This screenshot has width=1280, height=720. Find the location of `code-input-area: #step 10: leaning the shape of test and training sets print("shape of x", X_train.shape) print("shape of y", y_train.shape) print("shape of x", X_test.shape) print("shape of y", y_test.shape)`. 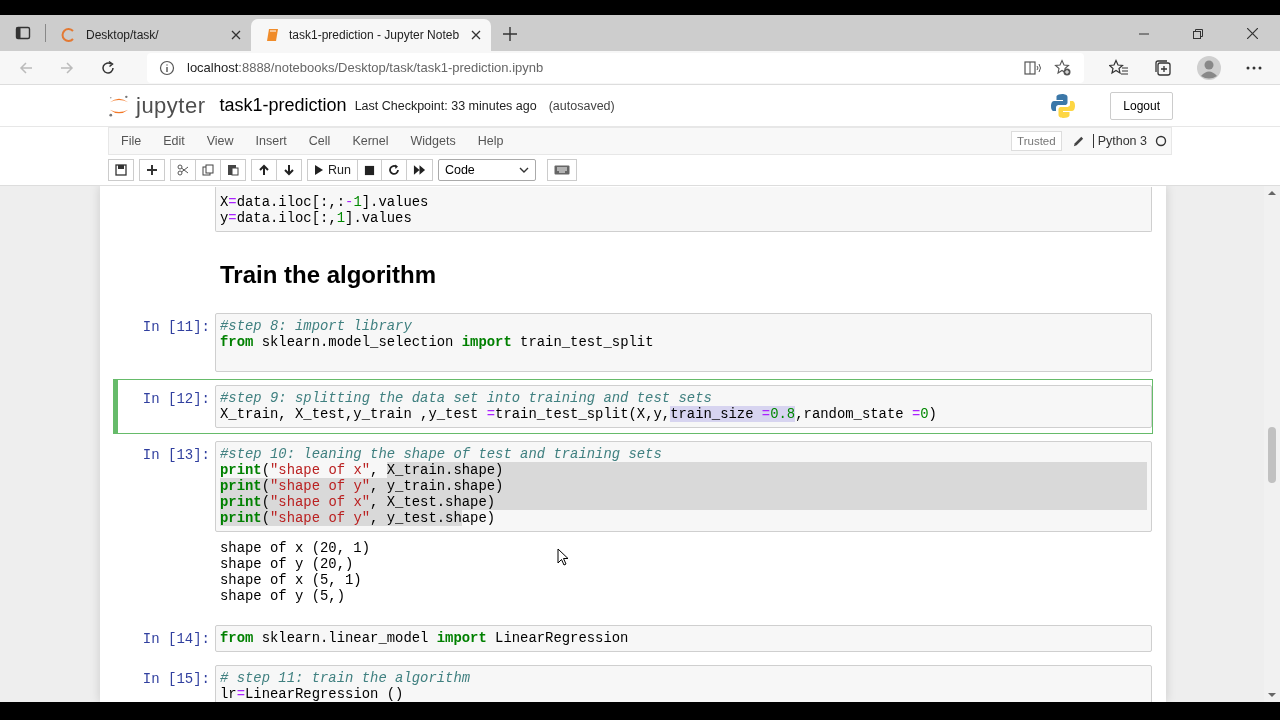

code-input-area: #step 10: leaning the shape of test and training sets print("shape of x", X_train.shape) print("shape of y", y_train.shape) print("shape of x", X_test.shape) print("shape of y", y_test.shape) is located at coordinates (683, 486).